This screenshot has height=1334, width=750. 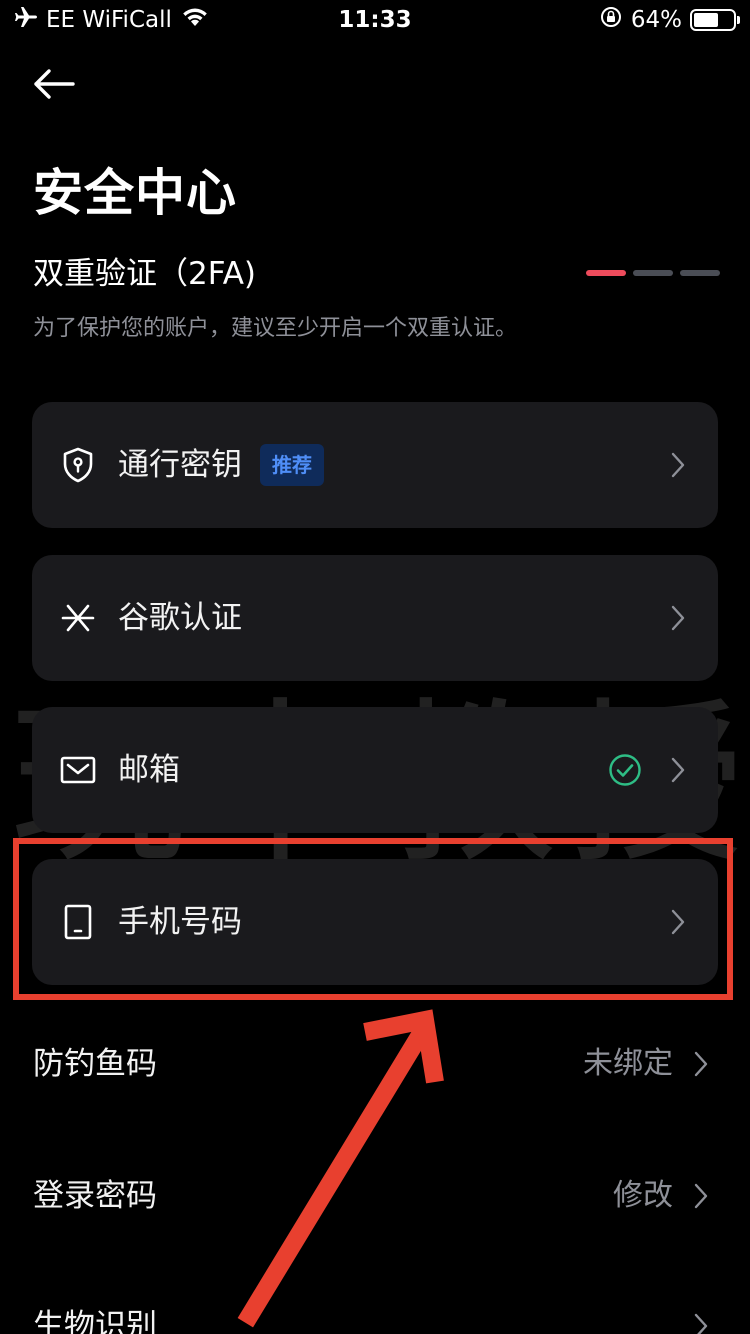 What do you see at coordinates (375, 922) in the screenshot?
I see `phone-number-card: 手机号码` at bounding box center [375, 922].